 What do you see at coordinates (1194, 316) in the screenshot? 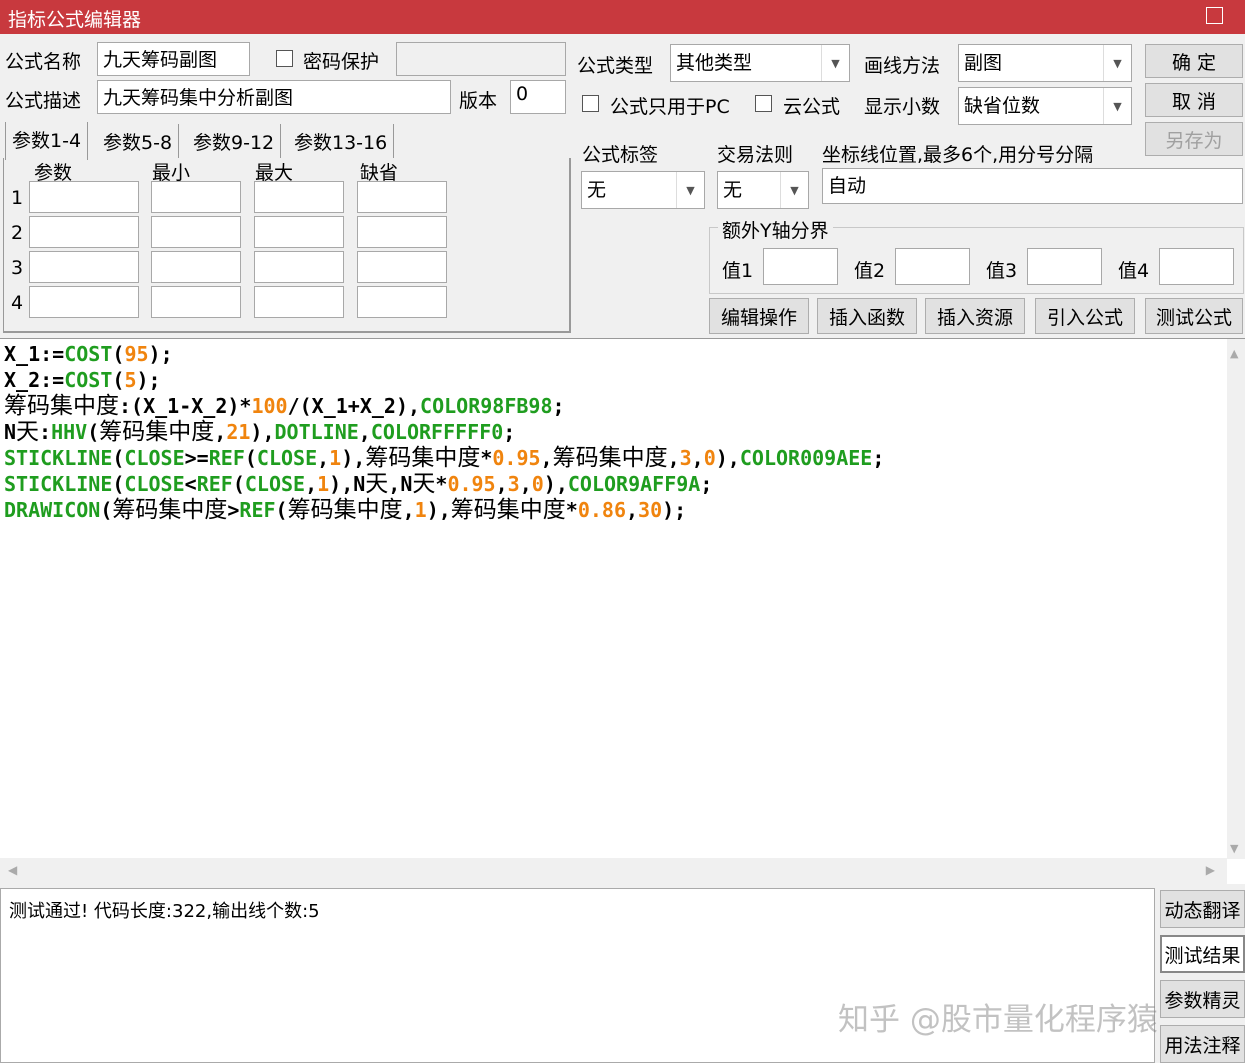
I see `test-formula-button: 测试公式` at bounding box center [1194, 316].